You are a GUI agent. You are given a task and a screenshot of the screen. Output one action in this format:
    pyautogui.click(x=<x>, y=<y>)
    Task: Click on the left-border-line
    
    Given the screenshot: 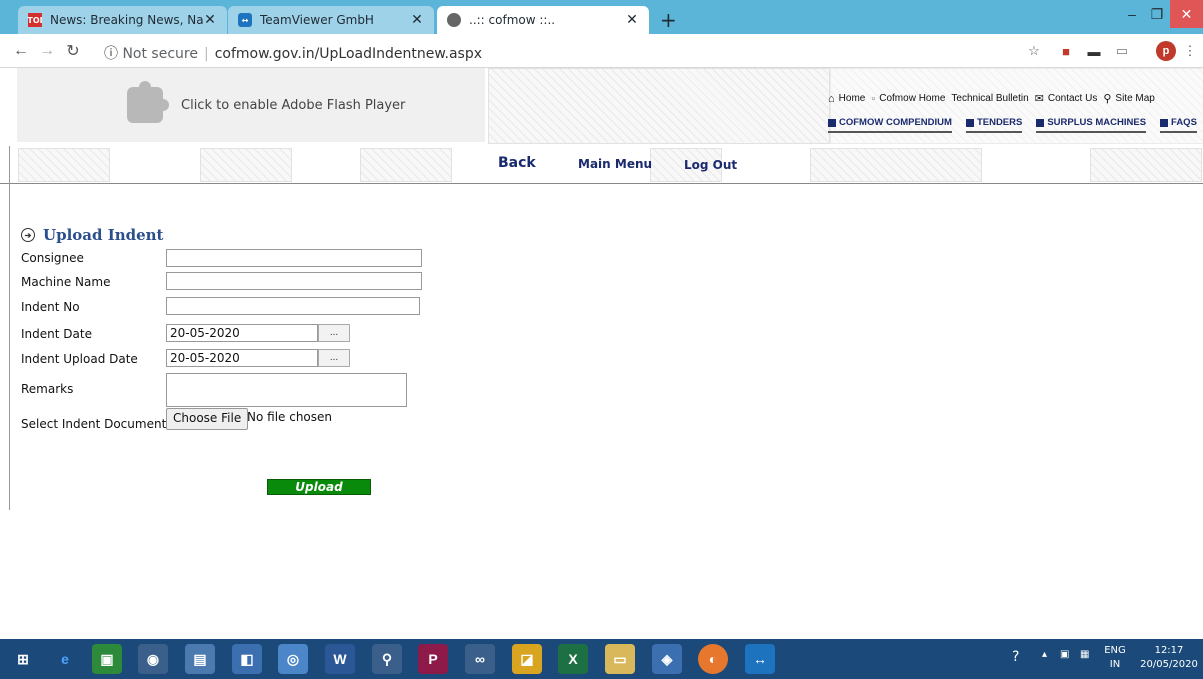 What is the action you would take?
    pyautogui.click(x=9, y=328)
    